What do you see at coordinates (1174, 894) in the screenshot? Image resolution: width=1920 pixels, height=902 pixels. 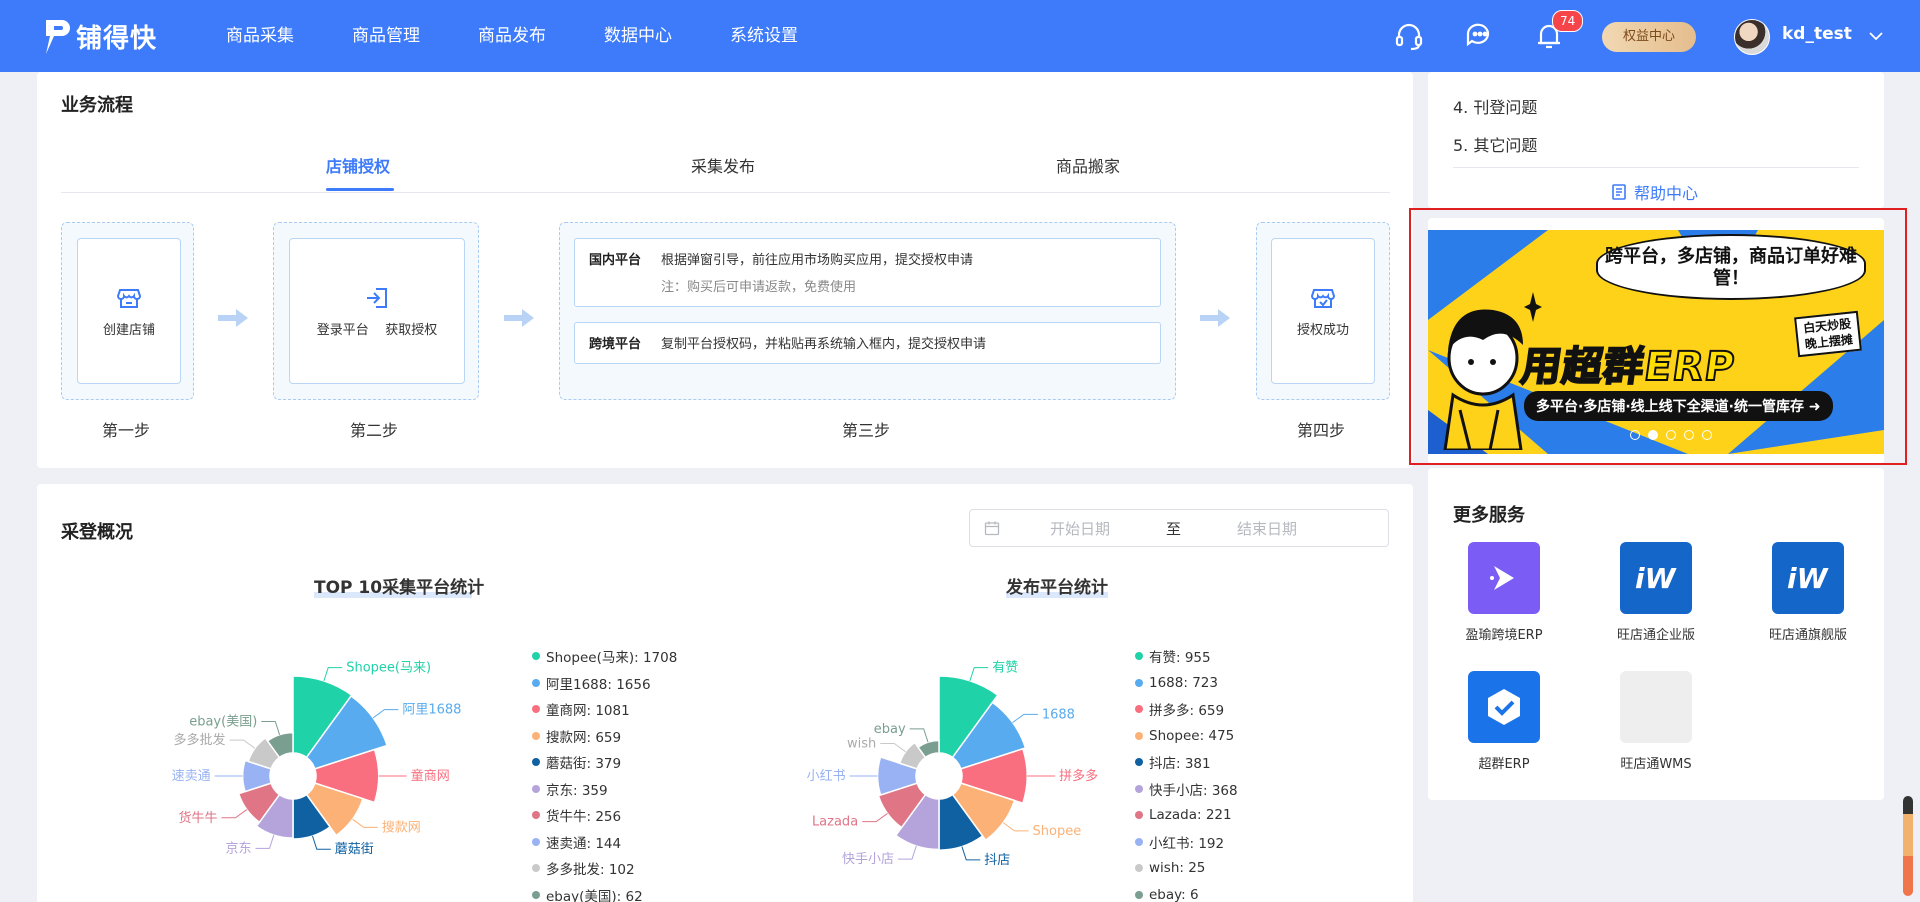 I see `legend-label: ebay: 6` at bounding box center [1174, 894].